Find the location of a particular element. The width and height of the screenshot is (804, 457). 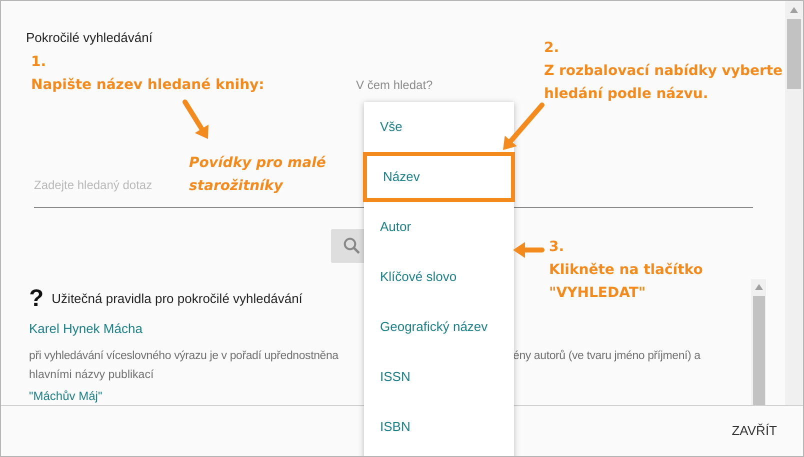

help-text: hlavními názvy publikací is located at coordinates (91, 376).